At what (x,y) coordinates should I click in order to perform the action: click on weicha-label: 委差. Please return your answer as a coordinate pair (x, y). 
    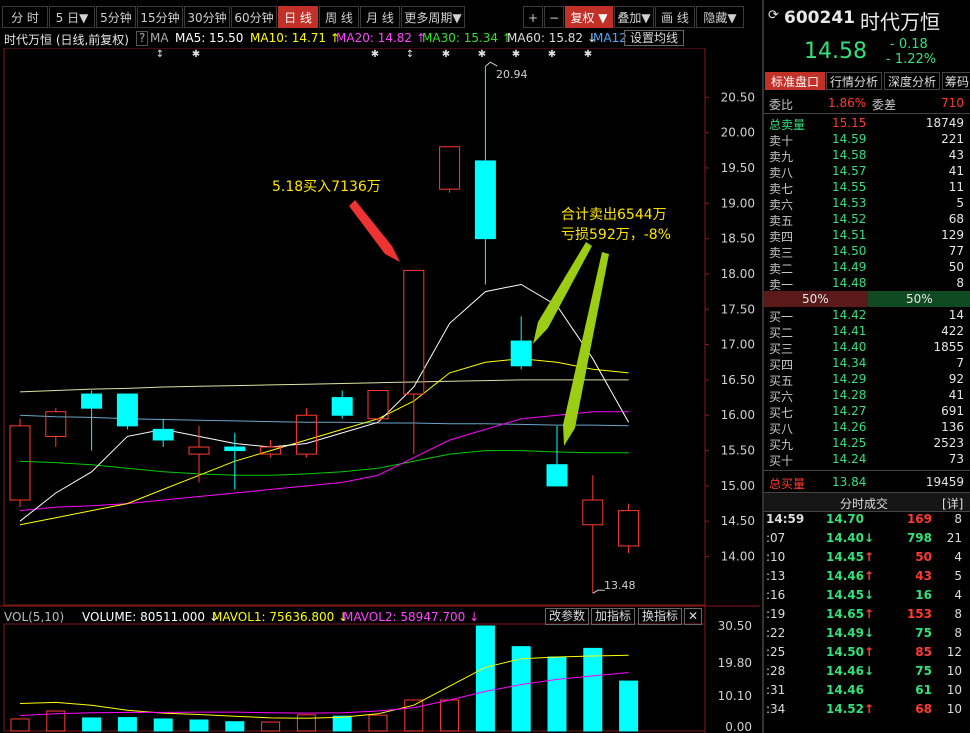
    Looking at the image, I should click on (884, 105).